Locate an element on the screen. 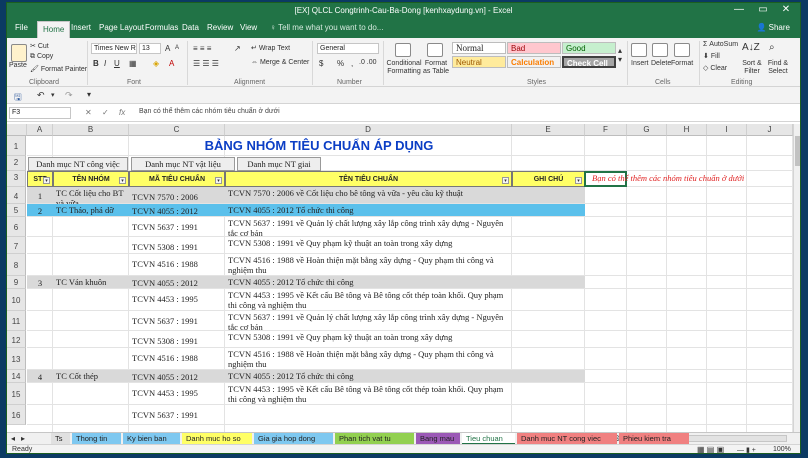 The height and width of the screenshot is (458, 808). font-color-icon: A is located at coordinates (171, 63).